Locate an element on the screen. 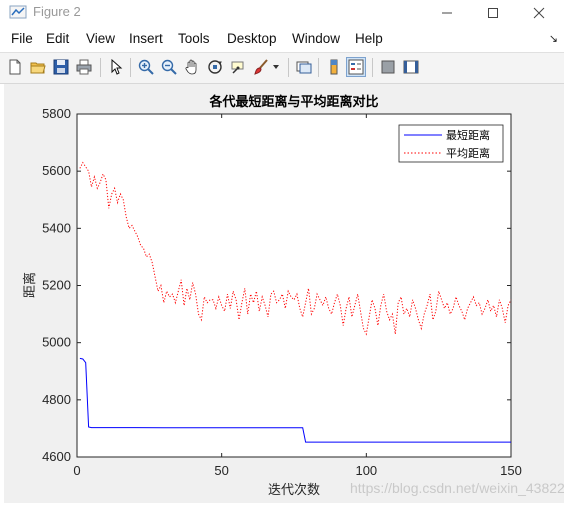 Image resolution: width=564 pixels, height=507 pixels. menu-help: Help is located at coordinates (369, 38).